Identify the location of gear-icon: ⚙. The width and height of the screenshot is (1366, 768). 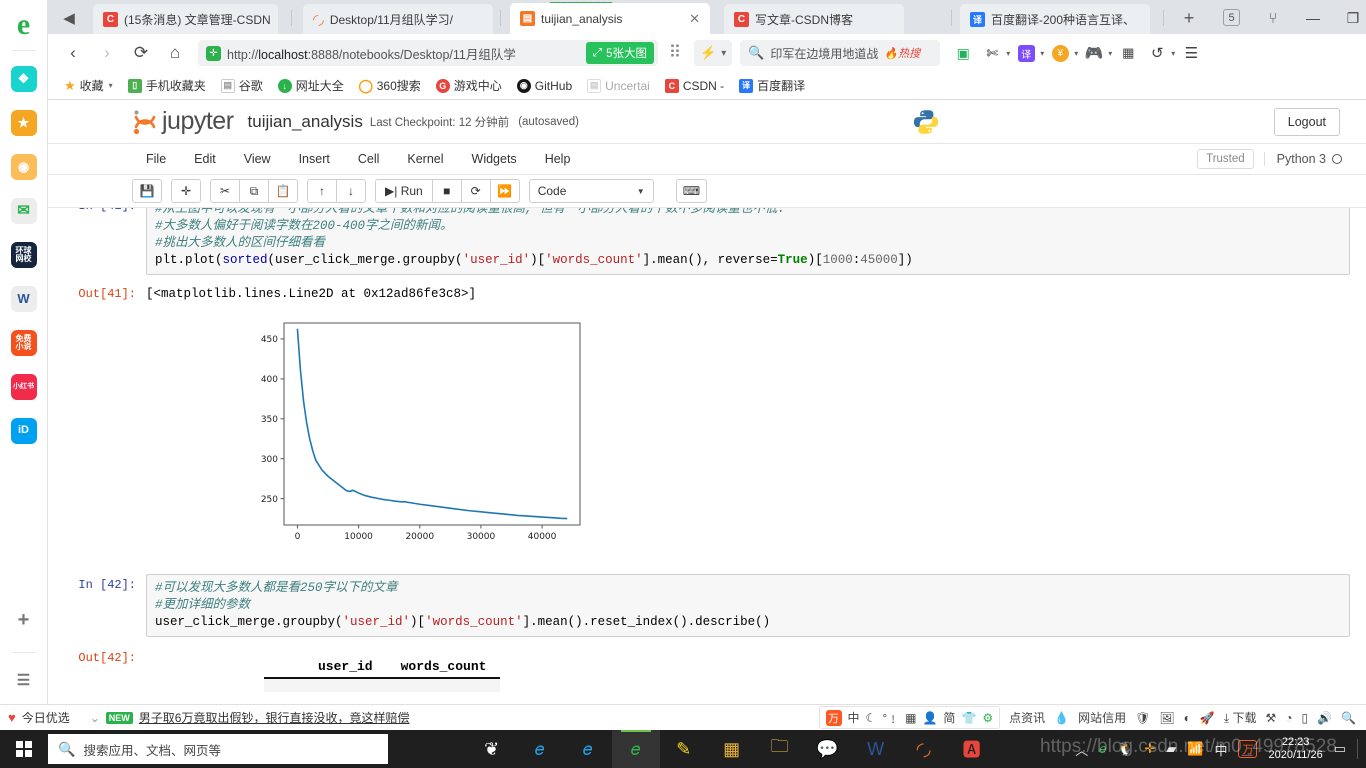
(987, 718).